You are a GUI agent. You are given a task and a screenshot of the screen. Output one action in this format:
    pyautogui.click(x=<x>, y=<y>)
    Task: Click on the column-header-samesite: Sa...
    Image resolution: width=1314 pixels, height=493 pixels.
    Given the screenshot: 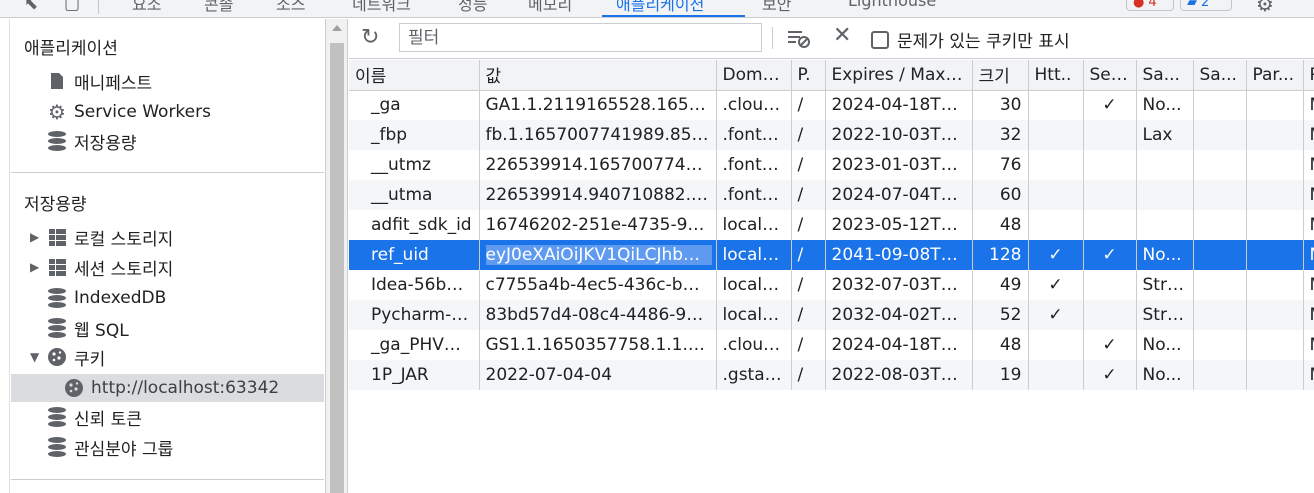 What is the action you would take?
    pyautogui.click(x=1165, y=75)
    